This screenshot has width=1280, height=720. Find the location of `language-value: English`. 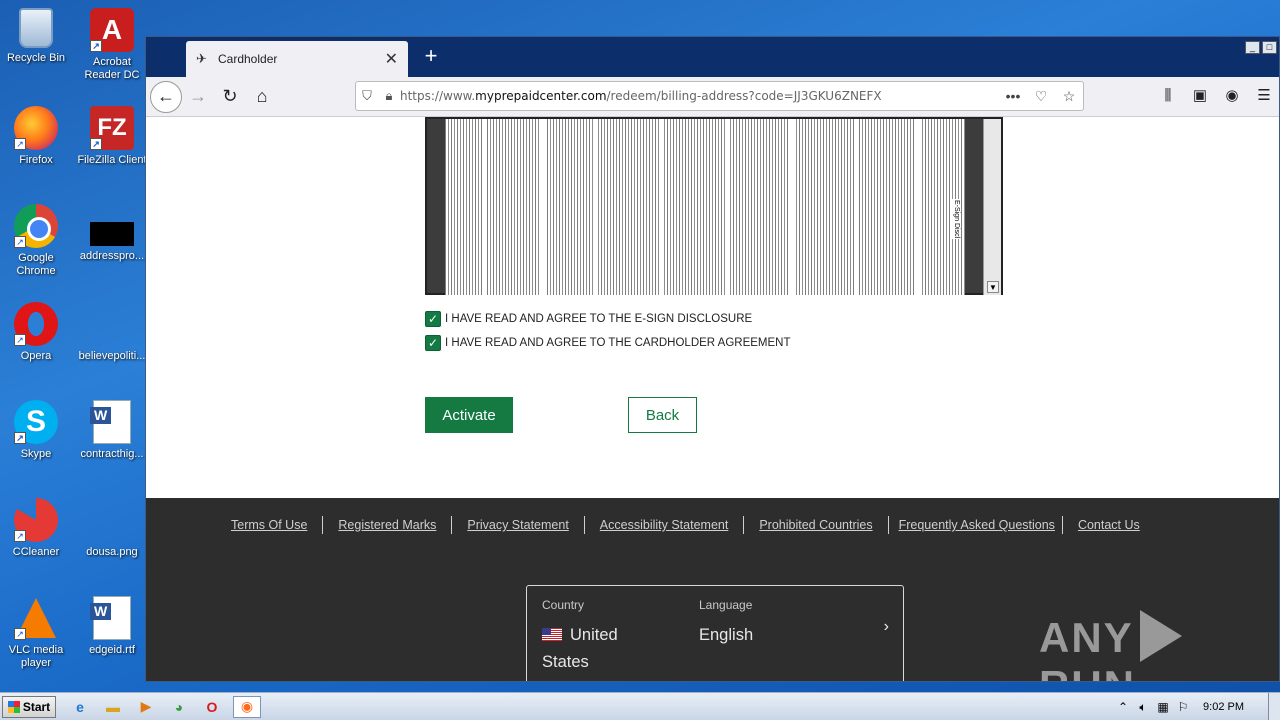

language-value: English is located at coordinates (726, 635).